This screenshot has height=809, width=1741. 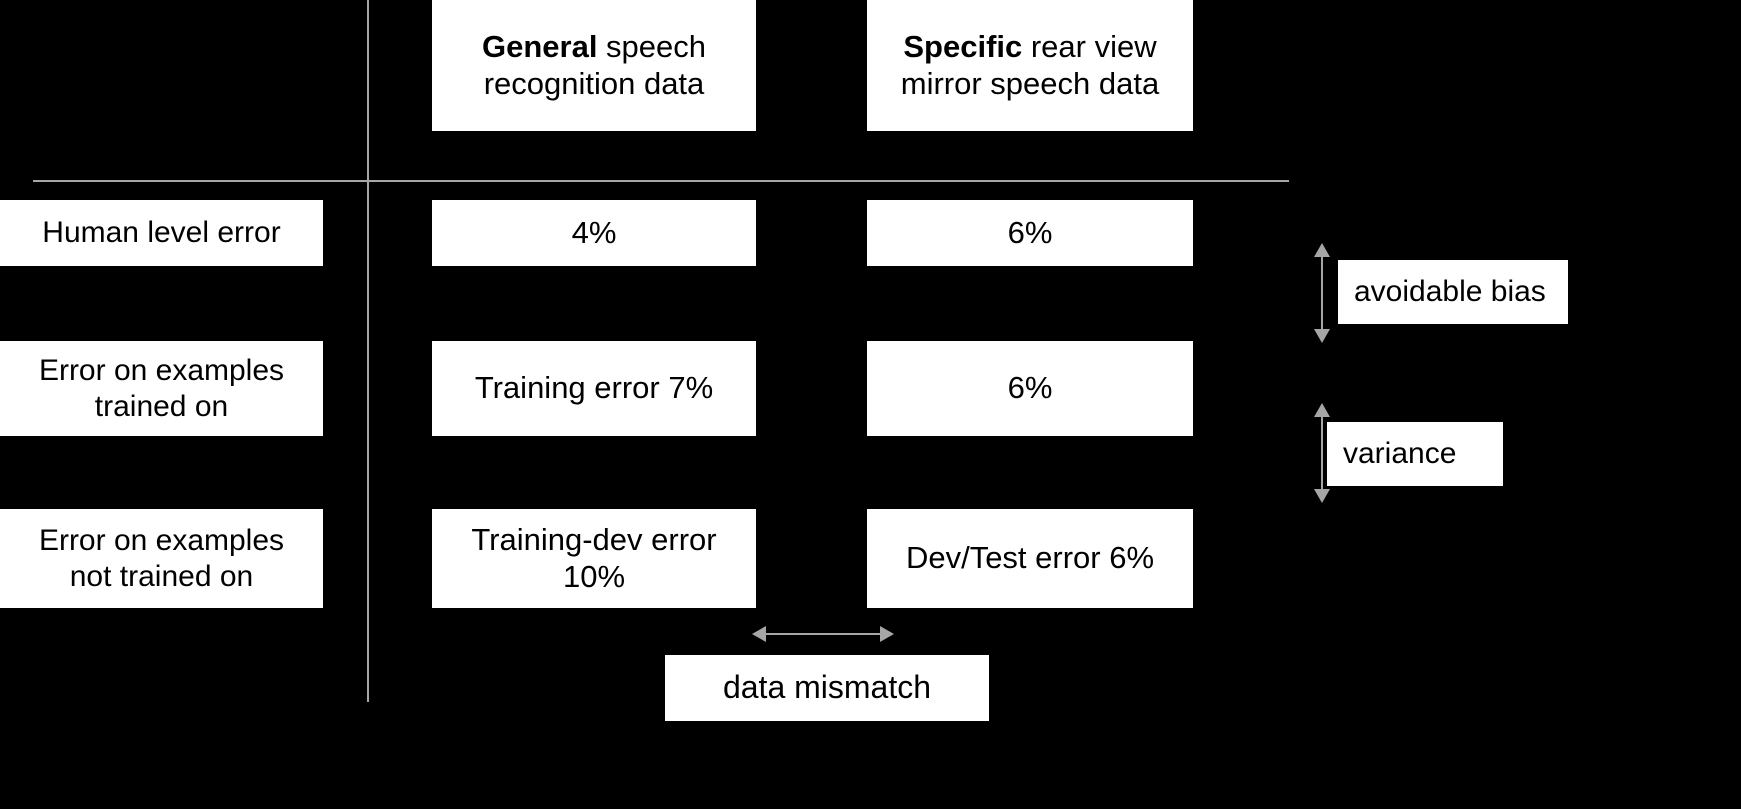 I want to click on avoidable-bias-label: avoidable bias, so click(x=1453, y=292).